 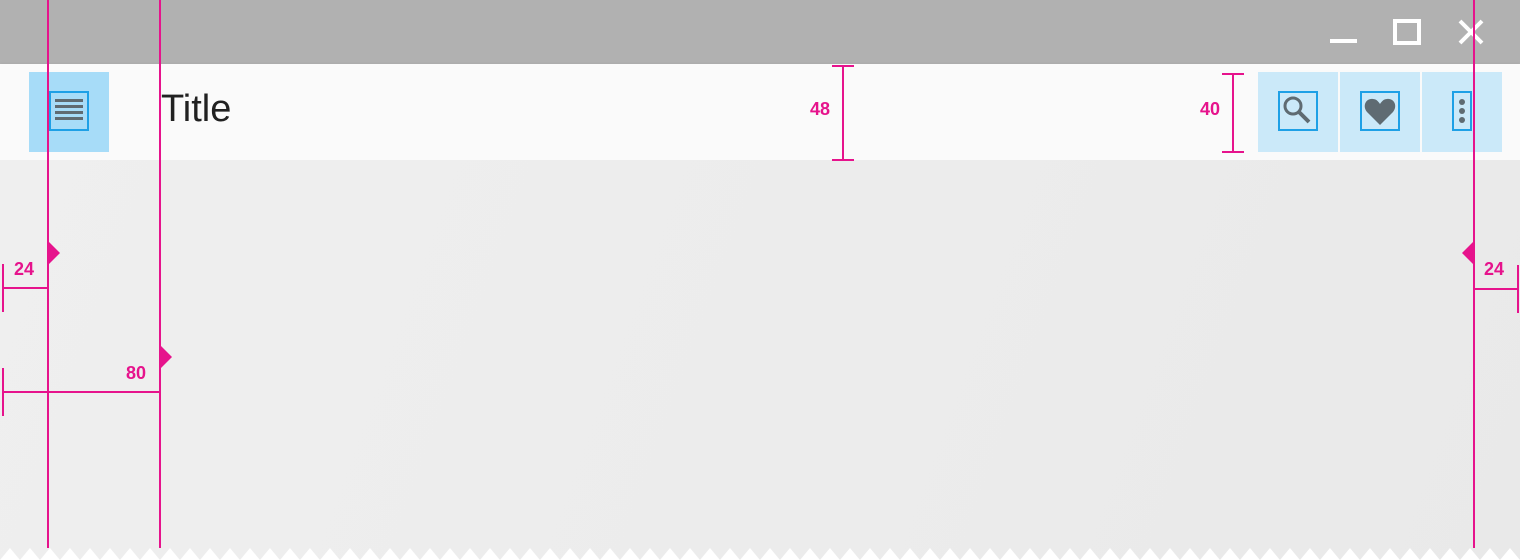 I want to click on bar-height-label: 48, so click(x=820, y=109).